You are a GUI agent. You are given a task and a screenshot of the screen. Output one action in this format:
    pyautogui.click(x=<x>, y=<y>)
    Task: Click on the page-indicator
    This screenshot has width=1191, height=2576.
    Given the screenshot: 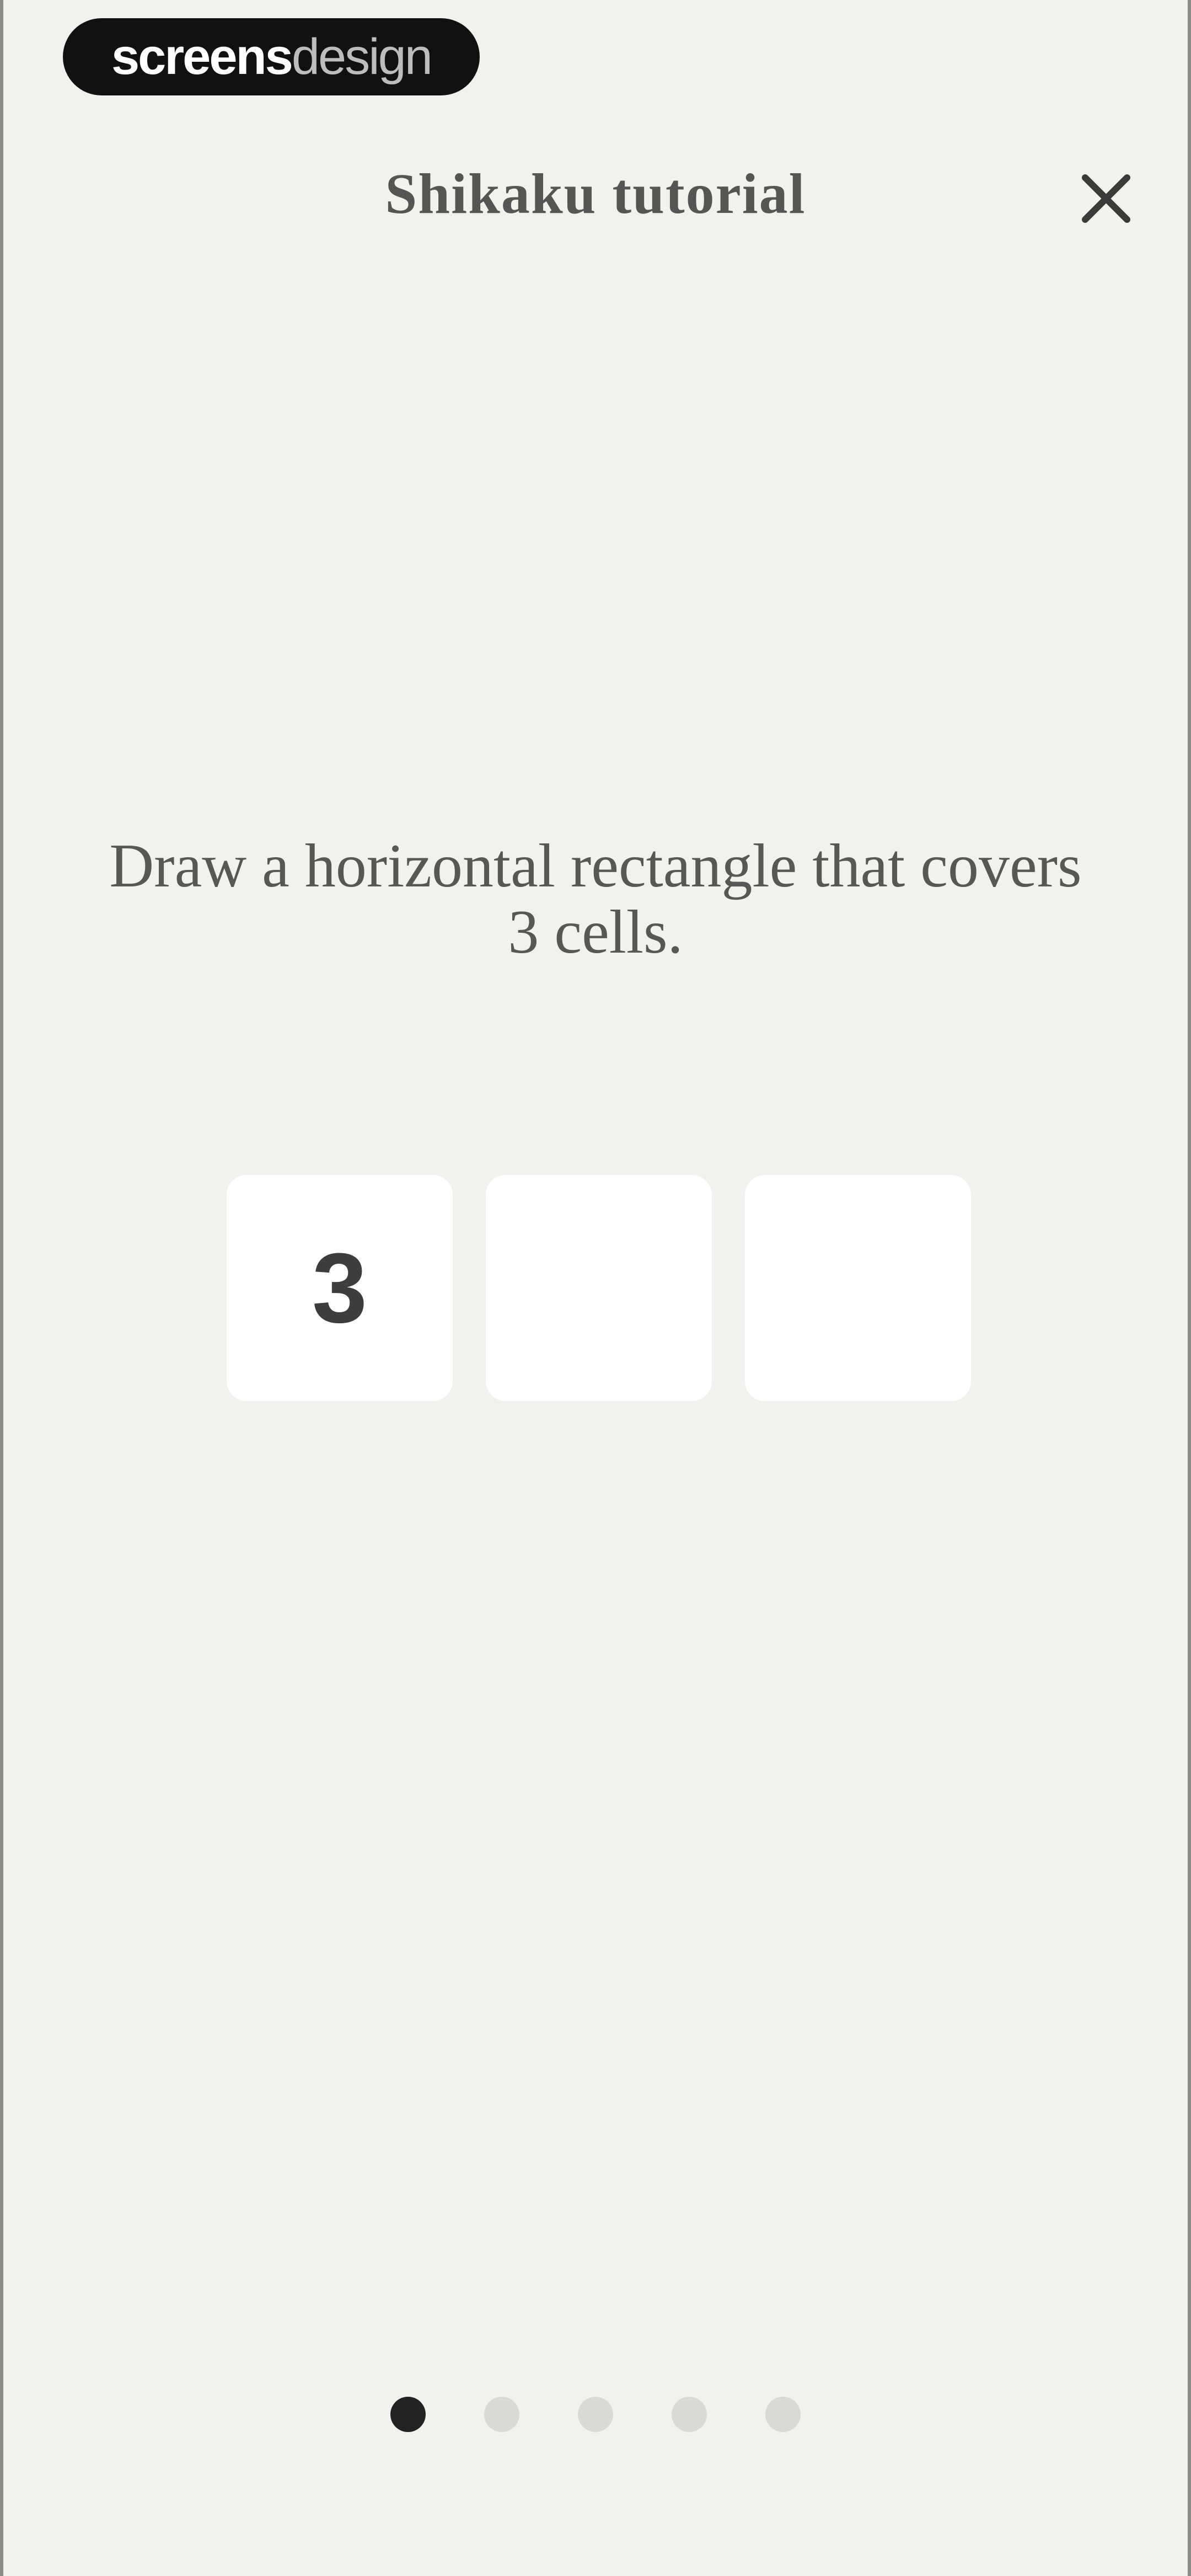 What is the action you would take?
    pyautogui.click(x=595, y=2414)
    